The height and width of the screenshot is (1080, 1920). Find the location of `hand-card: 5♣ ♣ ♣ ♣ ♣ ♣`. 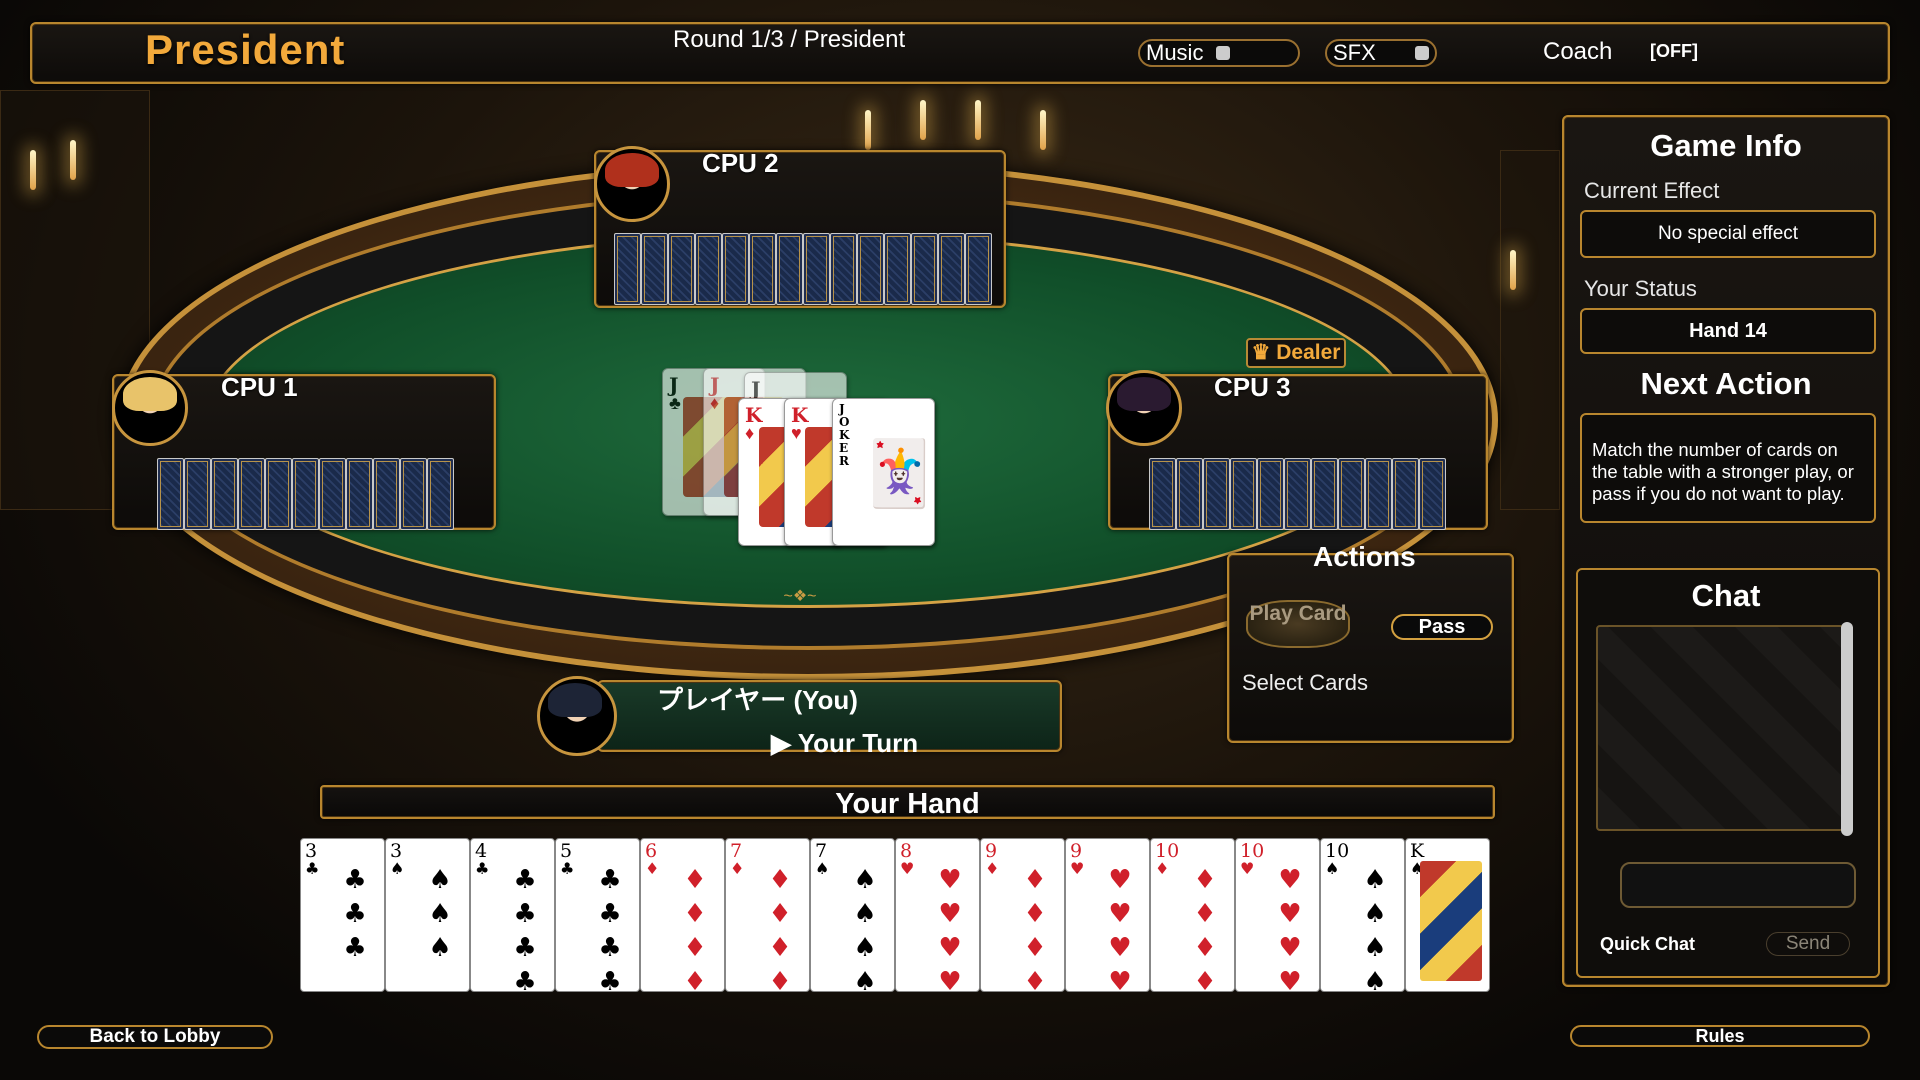

hand-card: 5♣ ♣ ♣ ♣ ♣ ♣ is located at coordinates (597, 915).